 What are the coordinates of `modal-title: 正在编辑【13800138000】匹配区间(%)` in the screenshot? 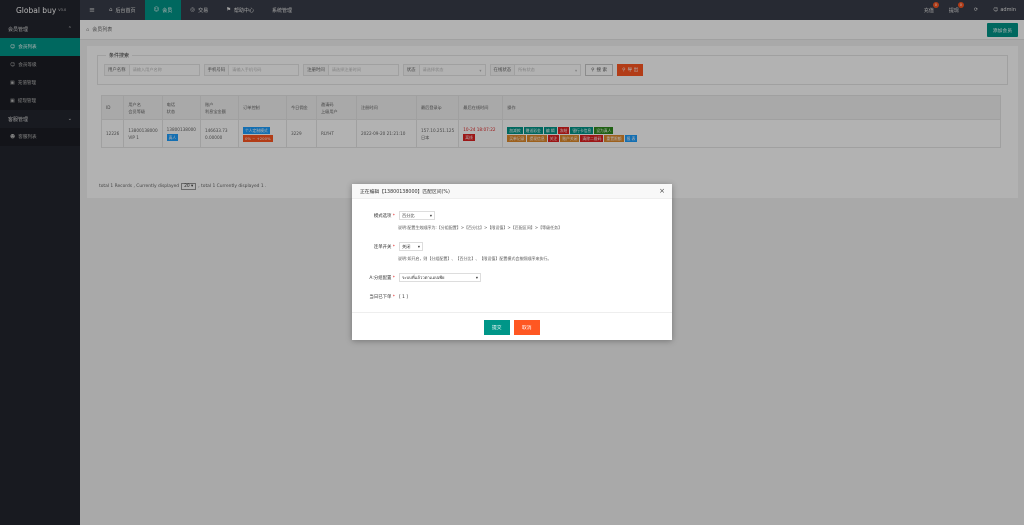 It's located at (405, 192).